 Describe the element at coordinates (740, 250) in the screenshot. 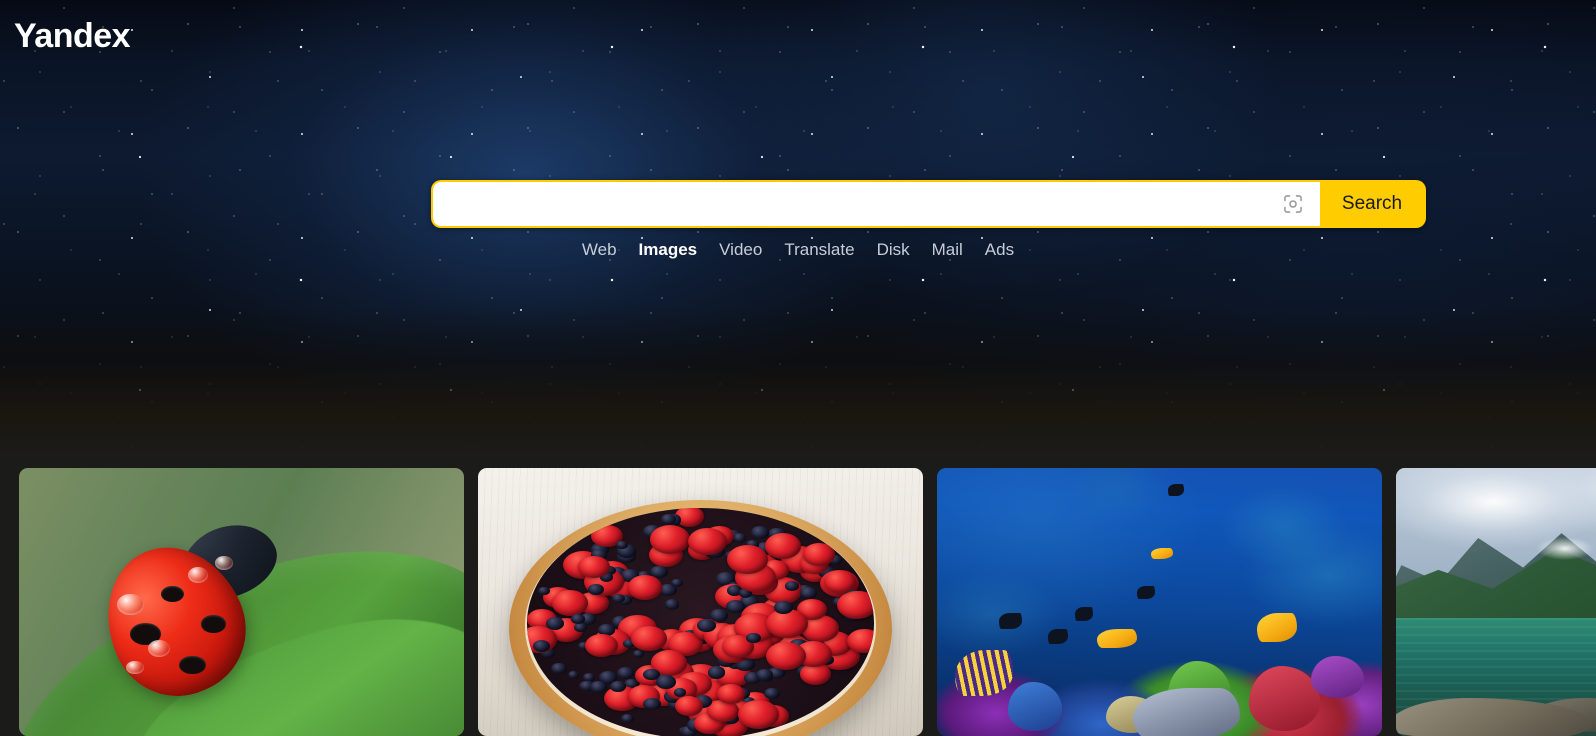

I see `tab-video: Video` at that location.